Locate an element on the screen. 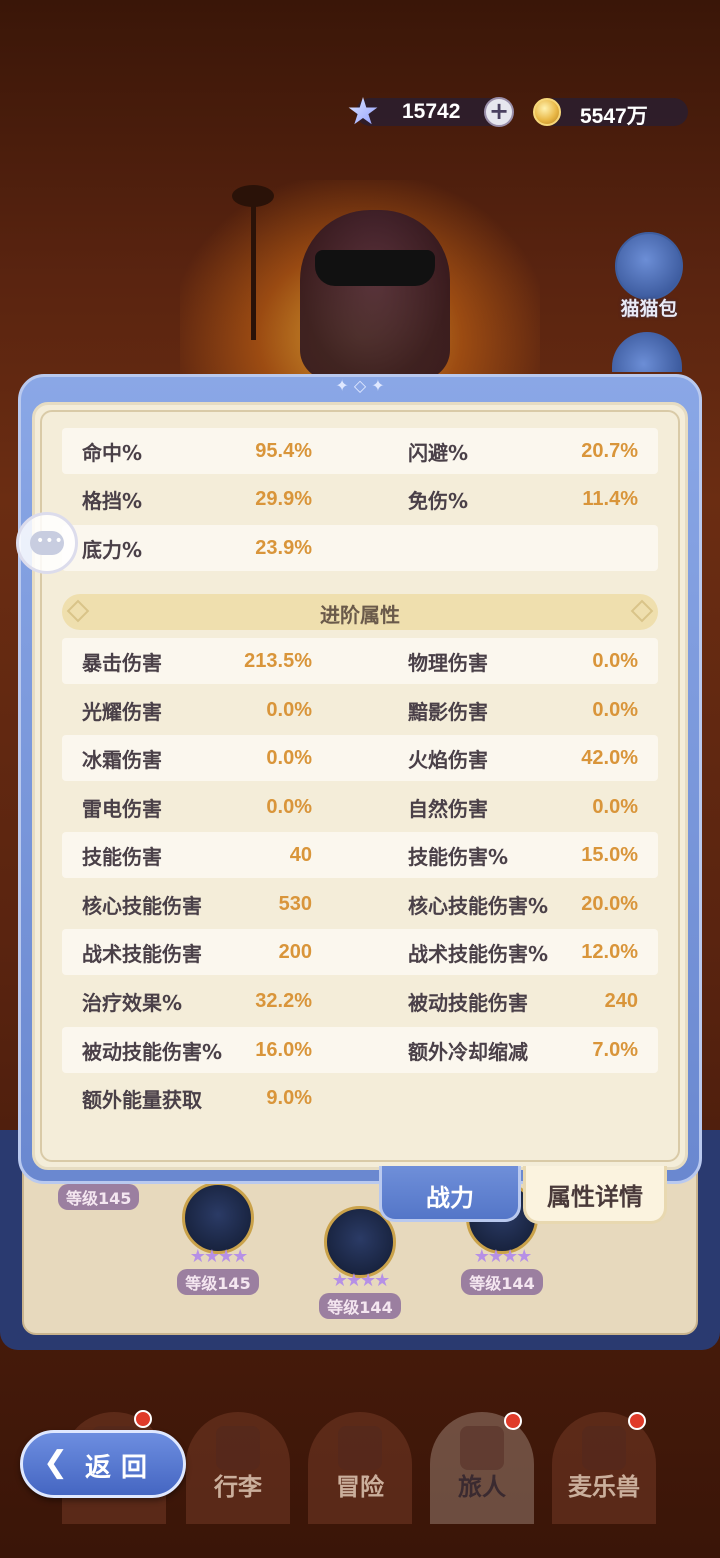 The width and height of the screenshot is (720, 1558). cat-bag-button: 猫猫包 is located at coordinates (649, 277).